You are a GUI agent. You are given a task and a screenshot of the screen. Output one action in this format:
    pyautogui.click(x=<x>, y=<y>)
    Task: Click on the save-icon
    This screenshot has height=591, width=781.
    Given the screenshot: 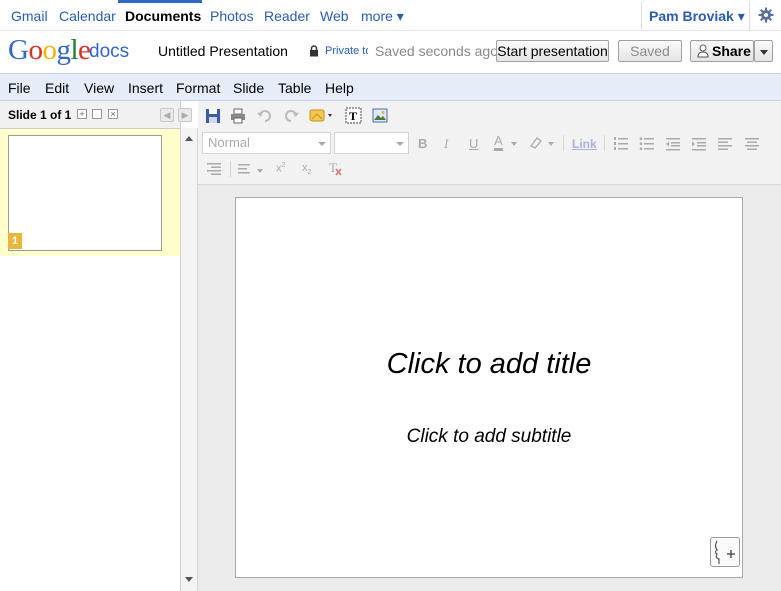 What is the action you would take?
    pyautogui.click(x=213, y=116)
    